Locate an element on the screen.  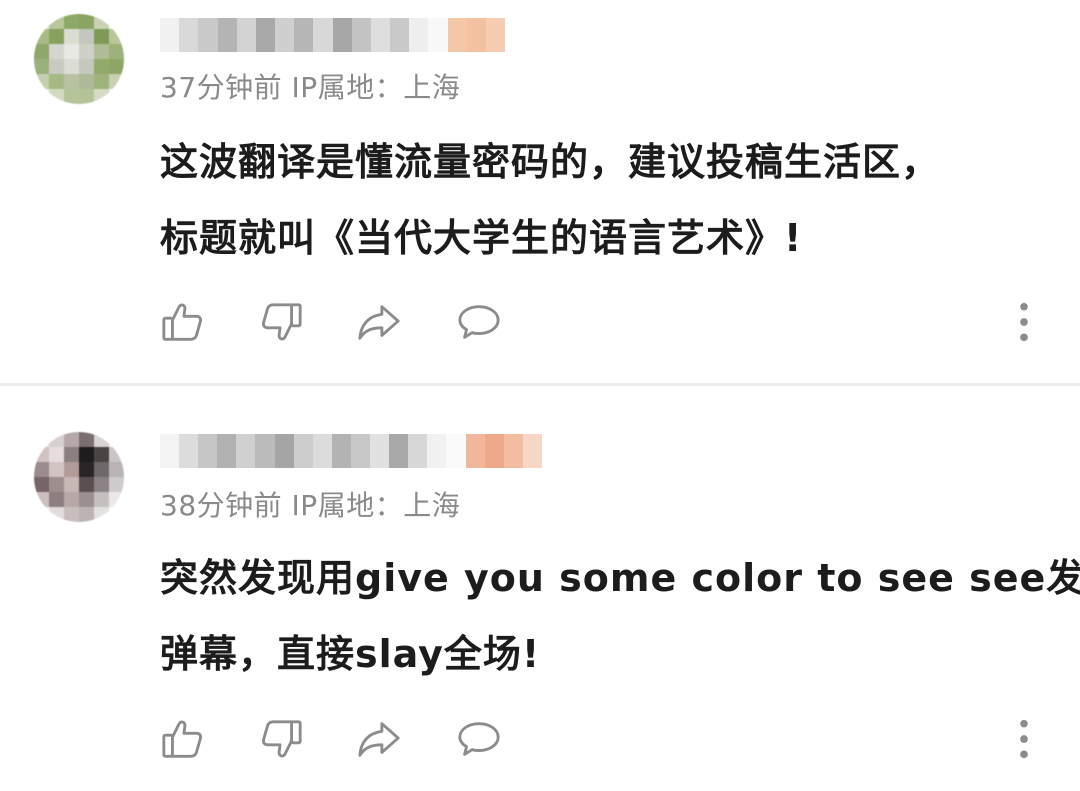
comment-meta: 37分钟前 IP属地：上海 is located at coordinates (310, 86).